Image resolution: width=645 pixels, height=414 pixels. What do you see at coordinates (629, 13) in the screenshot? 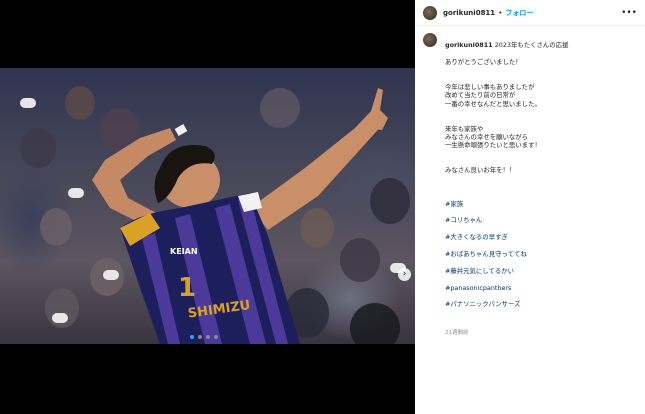
I see `more-horizontal-icon: •••` at bounding box center [629, 13].